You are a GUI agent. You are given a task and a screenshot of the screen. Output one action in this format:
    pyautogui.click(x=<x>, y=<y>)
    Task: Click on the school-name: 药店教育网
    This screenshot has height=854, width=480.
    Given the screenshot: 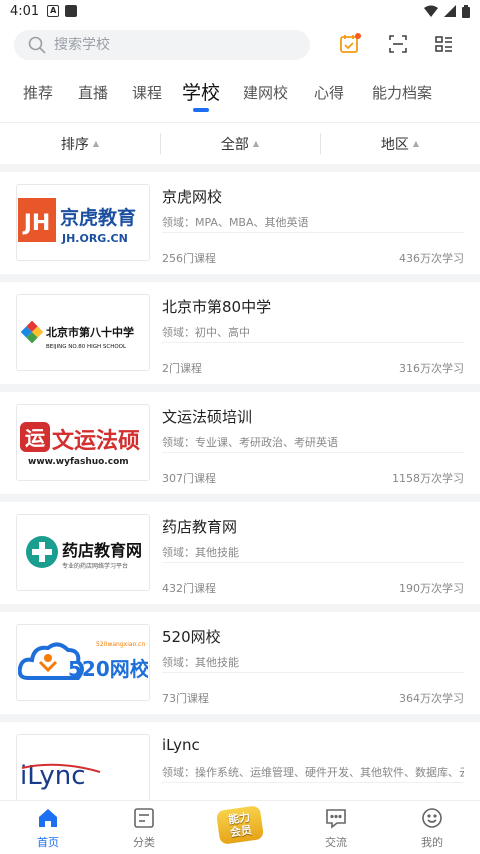 What is the action you would take?
    pyautogui.click(x=200, y=527)
    